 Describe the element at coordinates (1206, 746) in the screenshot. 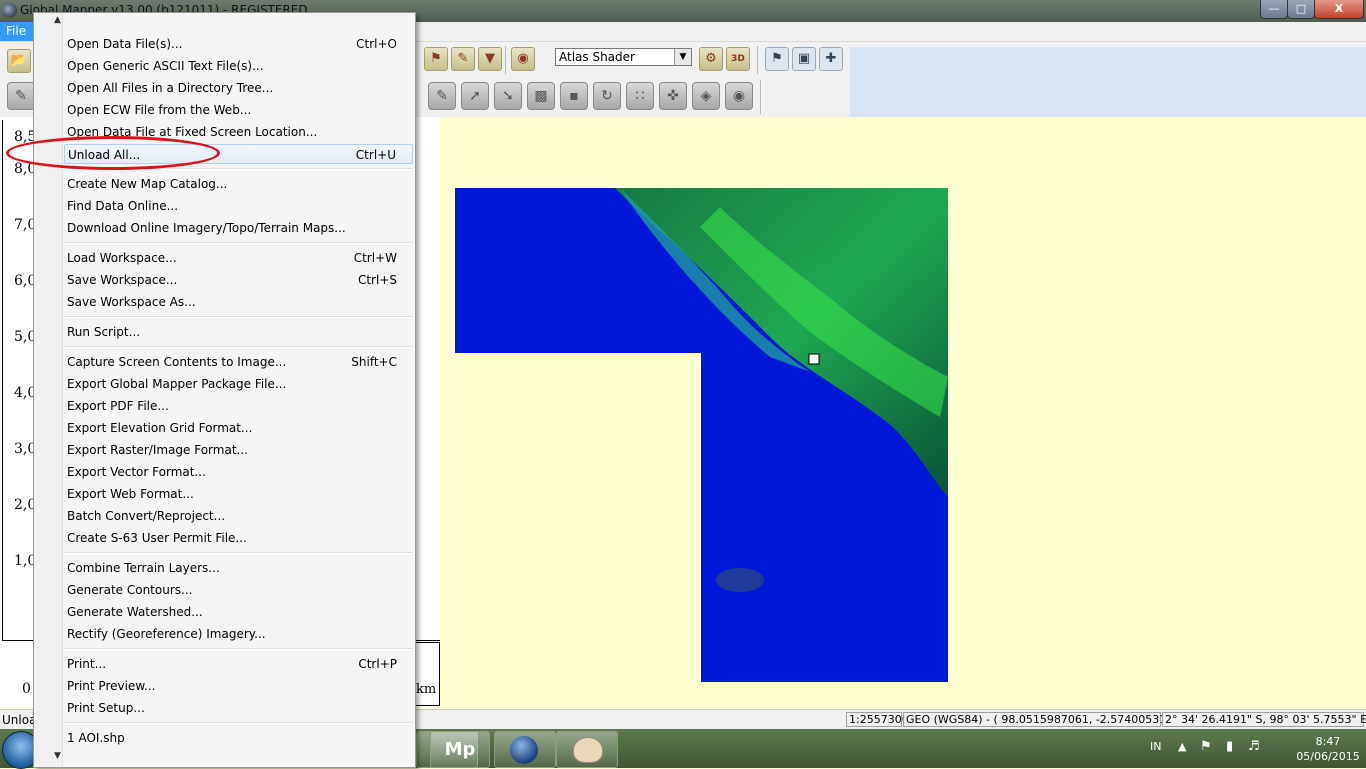

I see `action-center-icon: ⚑` at that location.